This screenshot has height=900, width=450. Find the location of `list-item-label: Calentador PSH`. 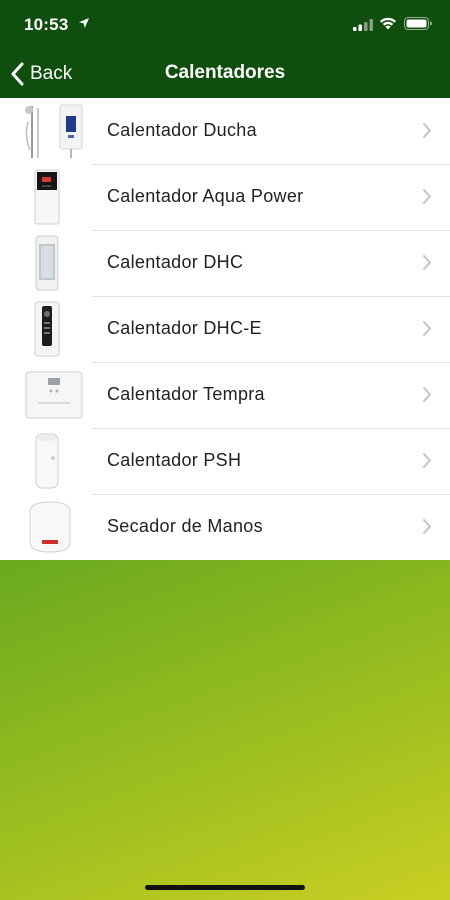

list-item-label: Calentador PSH is located at coordinates (174, 460).